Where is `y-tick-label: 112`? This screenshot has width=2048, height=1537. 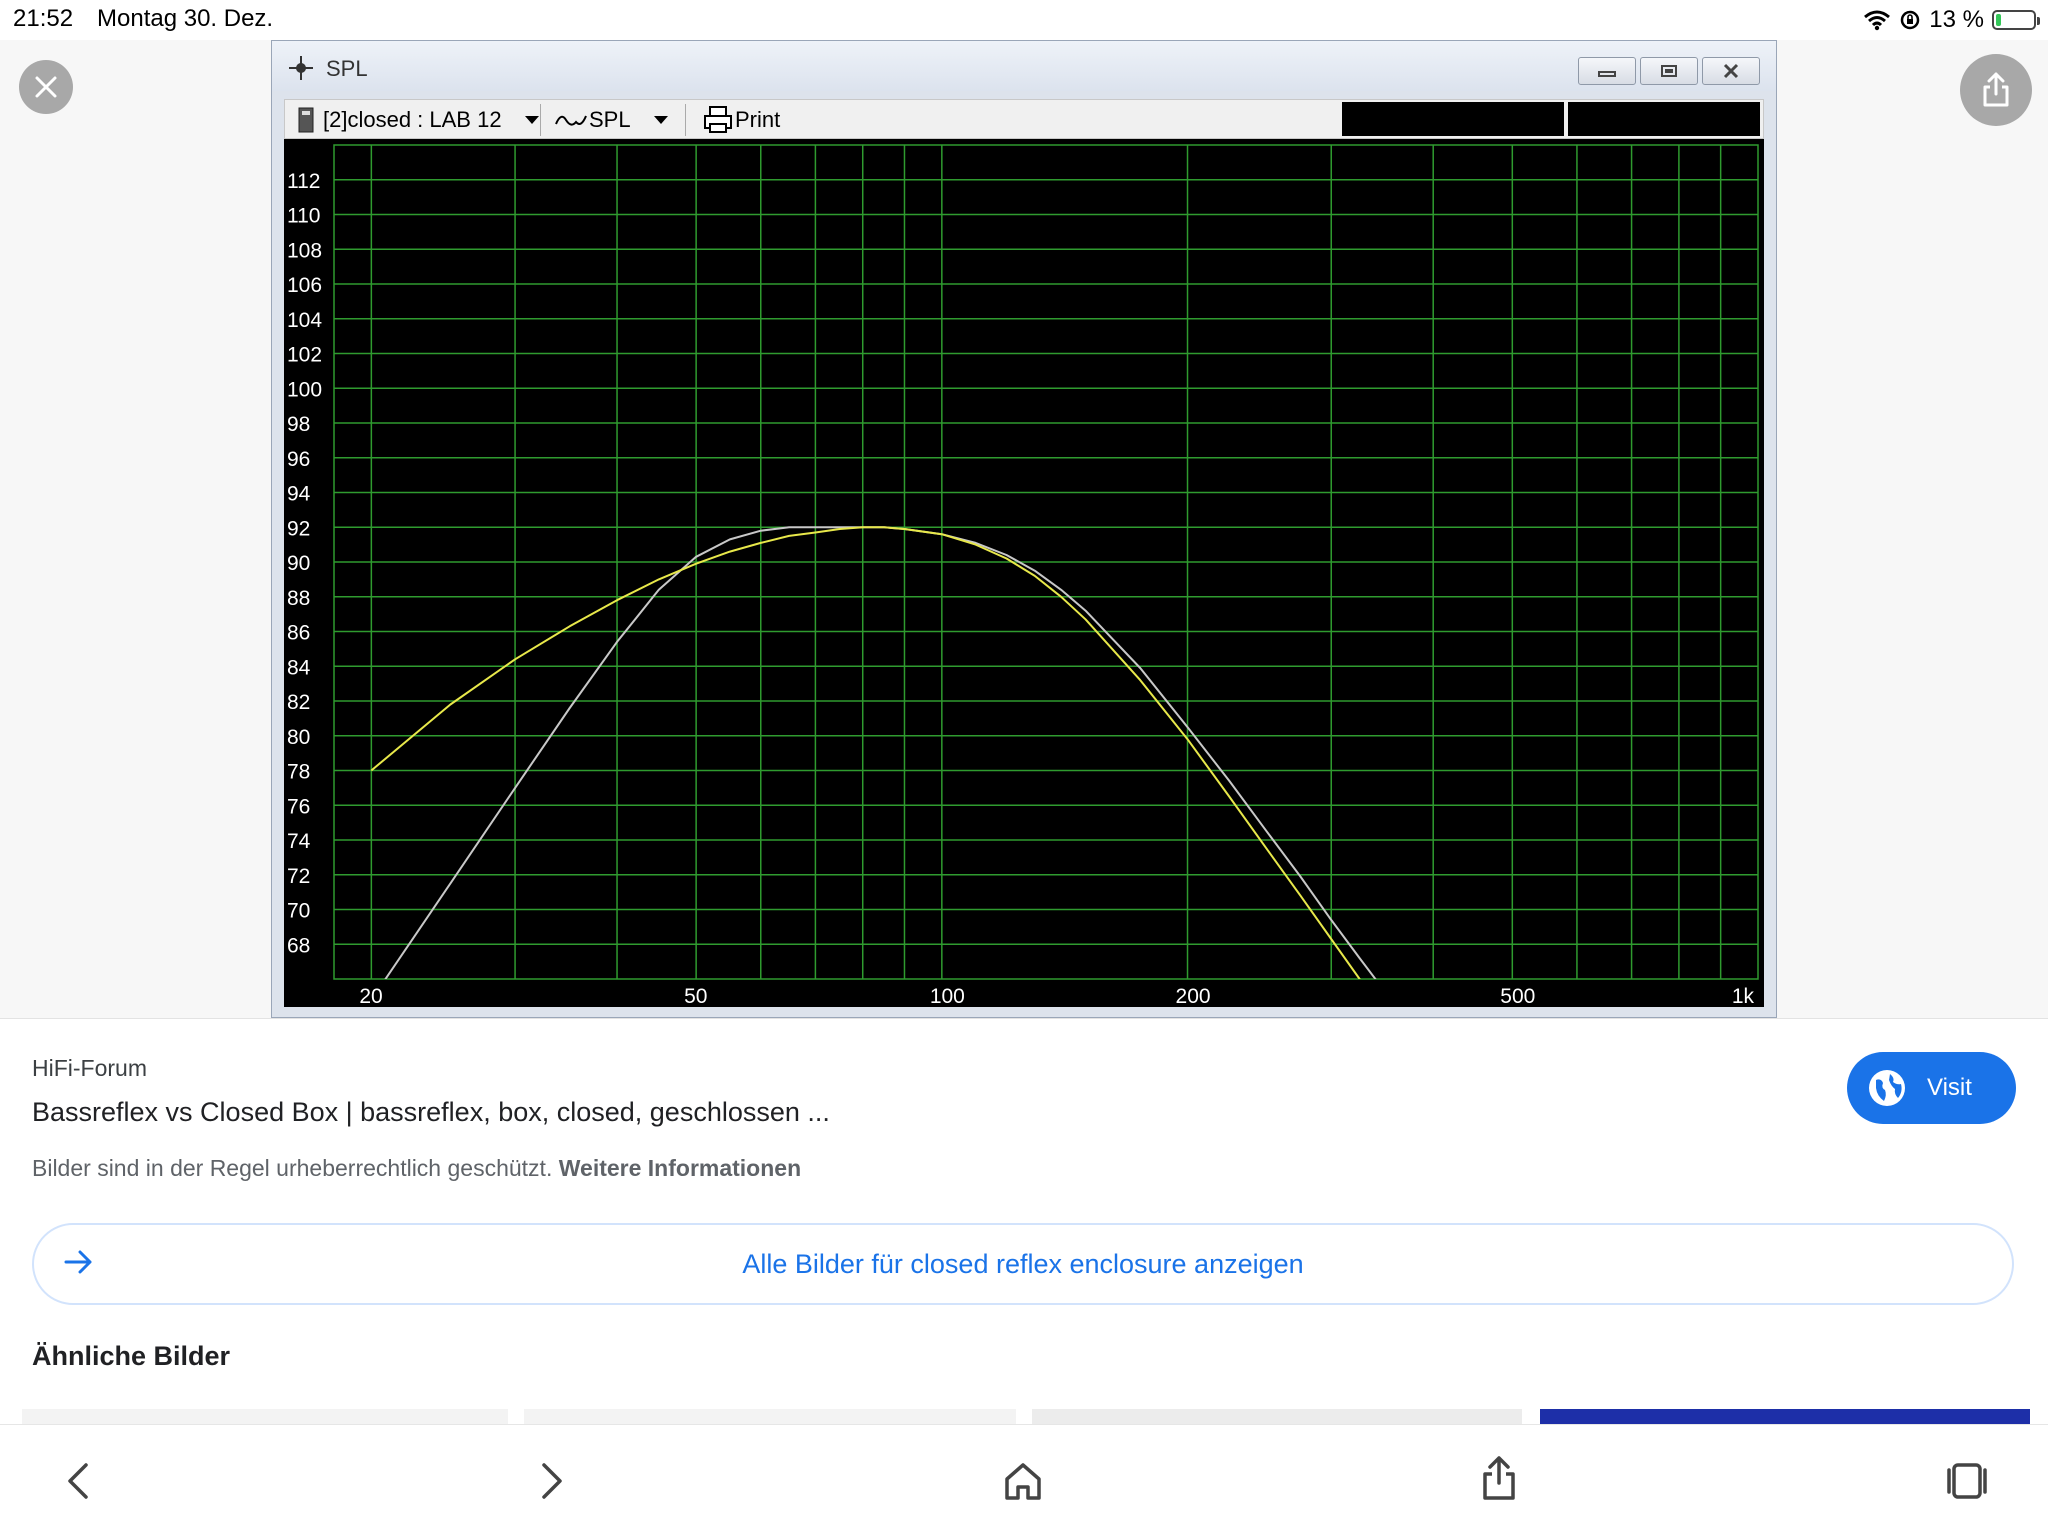
y-tick-label: 112 is located at coordinates (303, 181).